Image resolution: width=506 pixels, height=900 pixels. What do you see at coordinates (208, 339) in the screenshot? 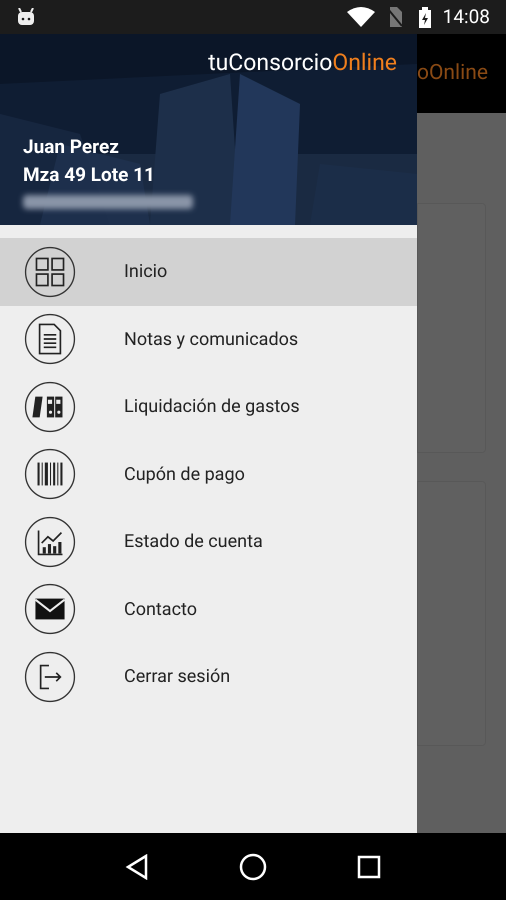
I see `menu-item: Notas y comunicados` at bounding box center [208, 339].